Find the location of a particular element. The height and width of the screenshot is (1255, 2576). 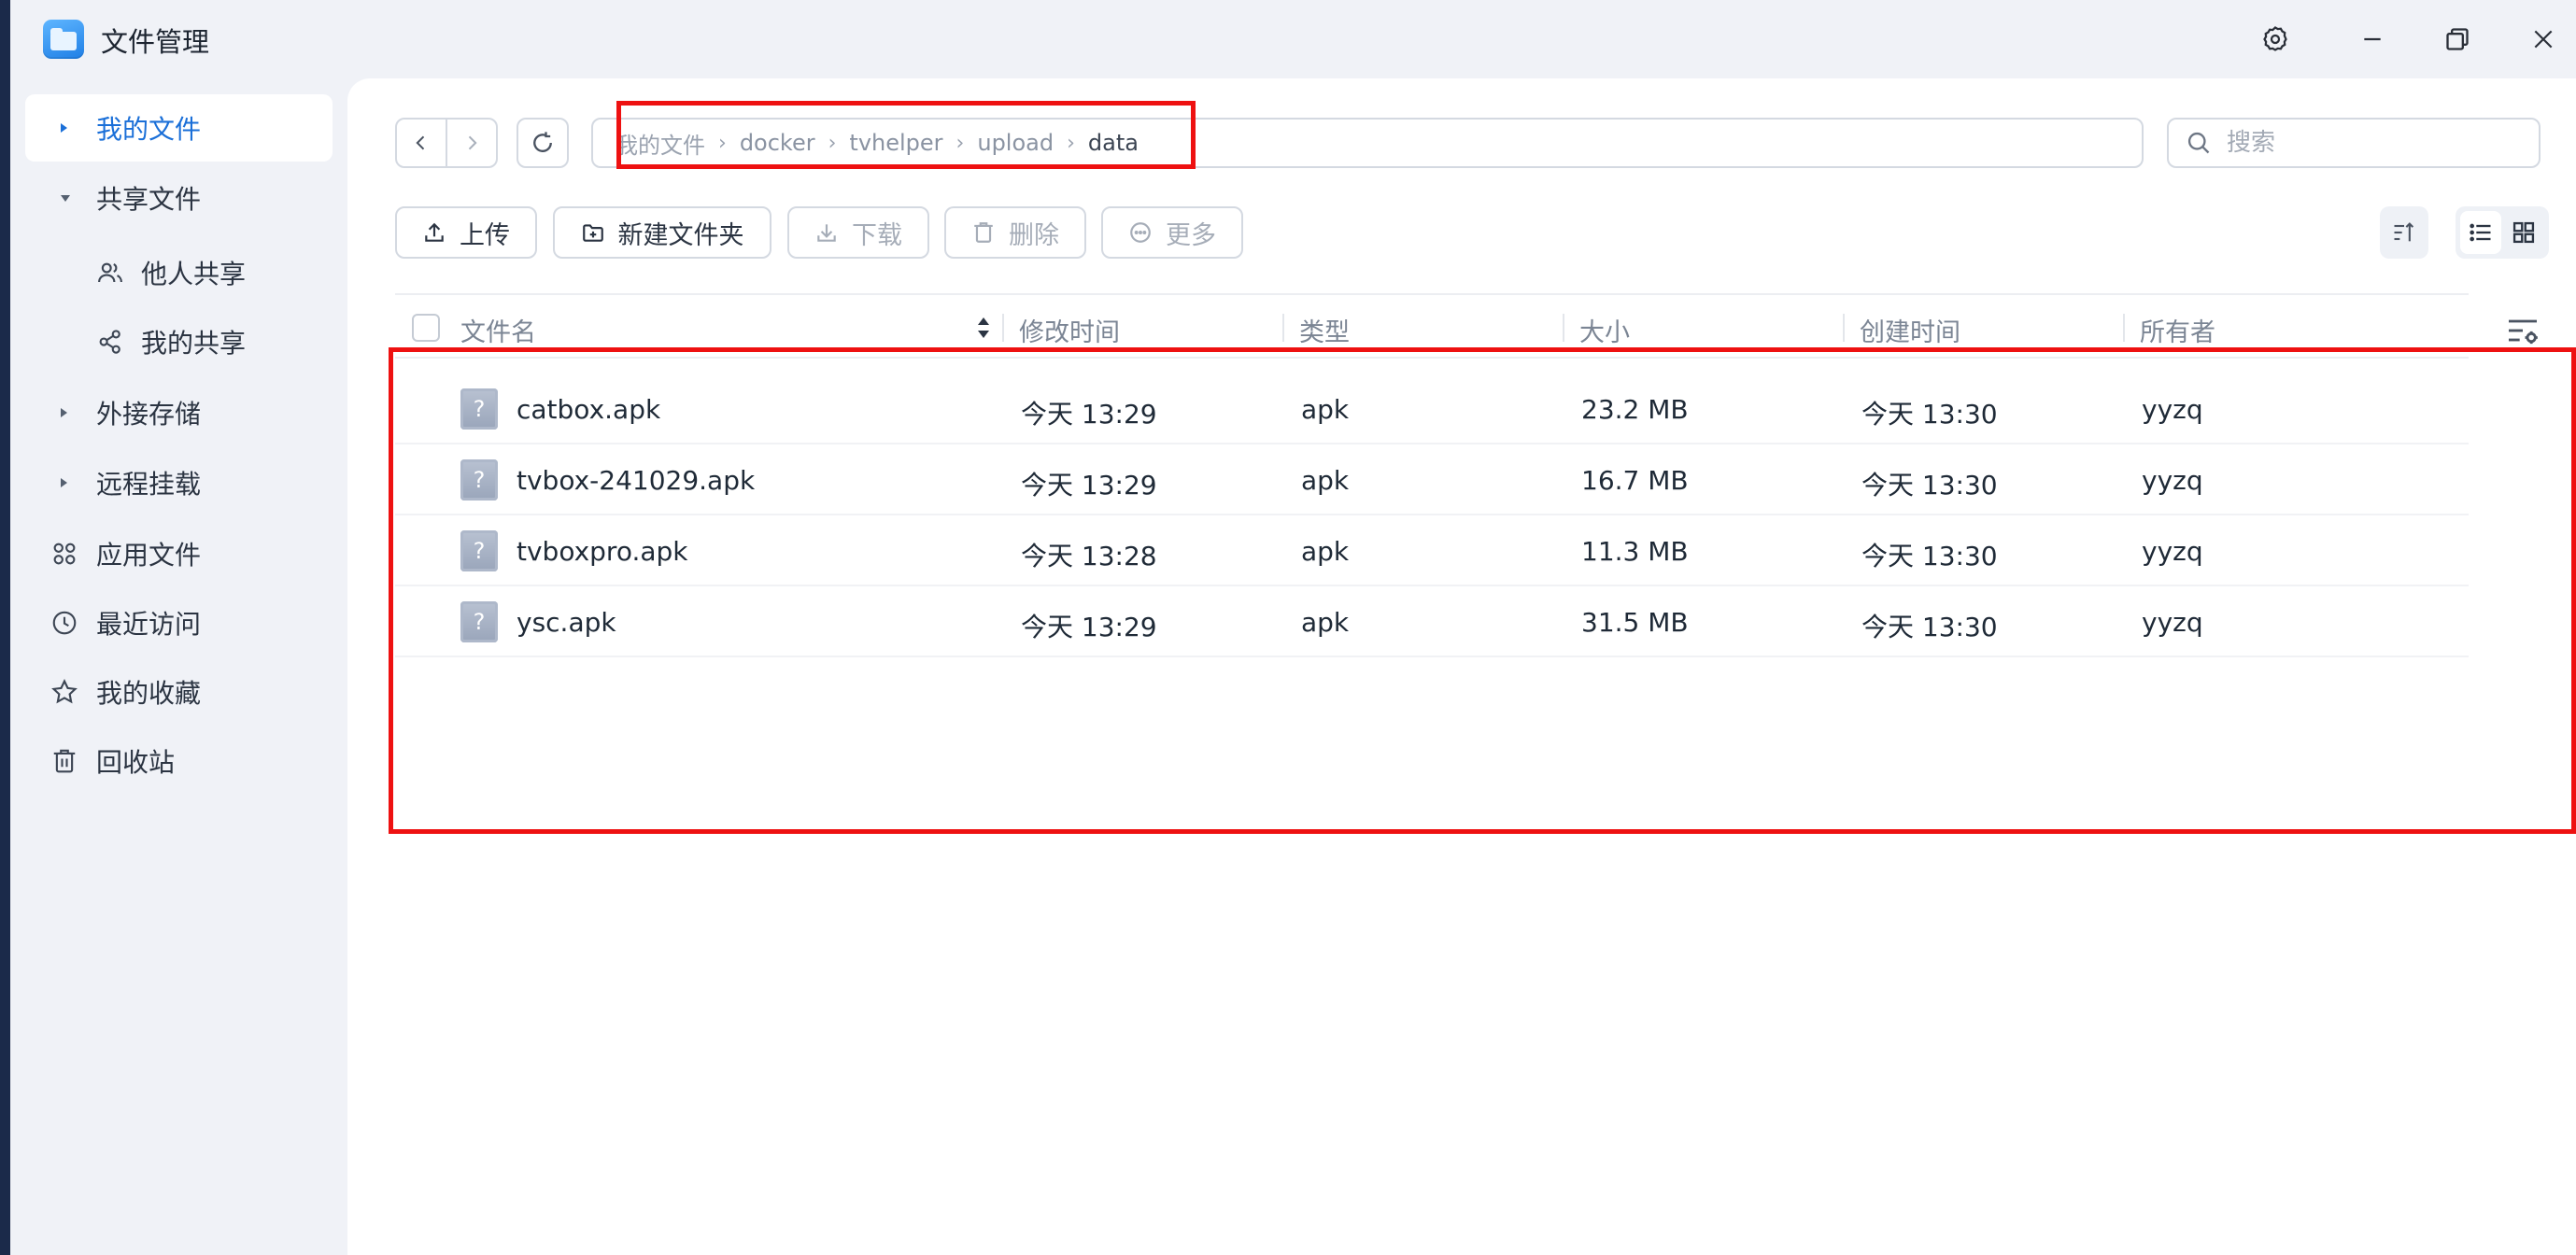

column-header-owner: 所有者 is located at coordinates (2177, 330).